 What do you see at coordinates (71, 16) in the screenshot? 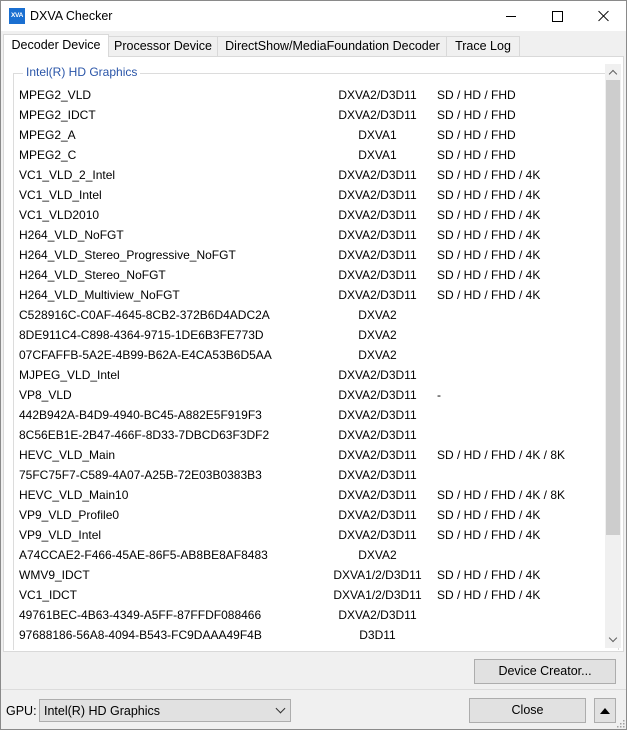
I see `window-title: DXVA Checker` at bounding box center [71, 16].